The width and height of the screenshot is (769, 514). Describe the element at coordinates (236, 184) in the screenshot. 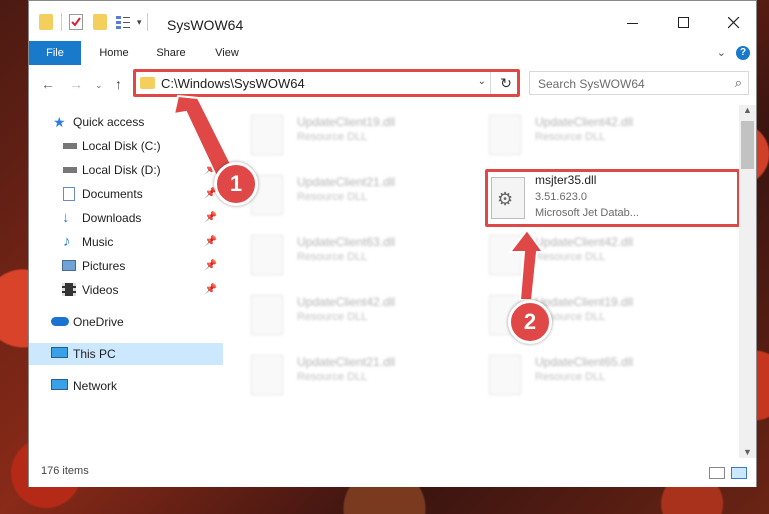

I see `annotation-badge-1: 1` at that location.